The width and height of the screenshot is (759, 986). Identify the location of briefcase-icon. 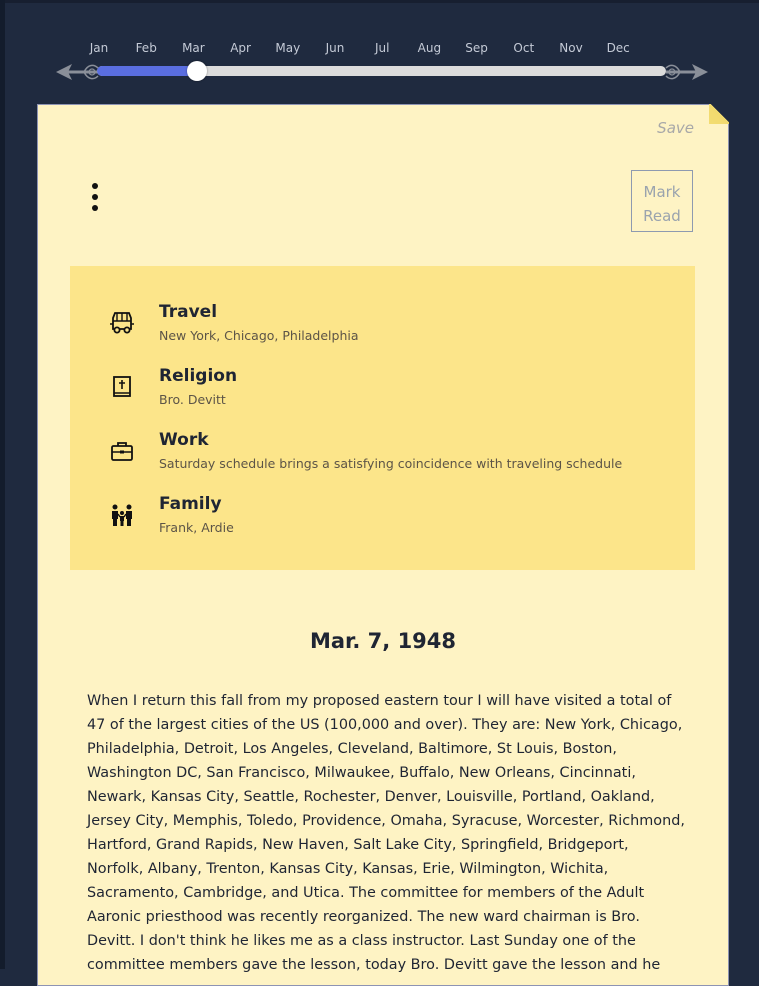
(122, 451).